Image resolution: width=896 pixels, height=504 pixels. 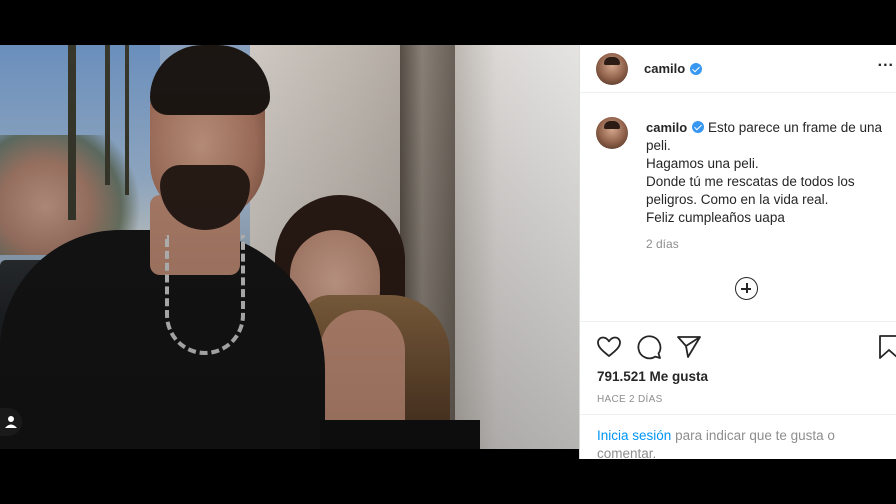 I want to click on header-username: camilo, so click(x=664, y=68).